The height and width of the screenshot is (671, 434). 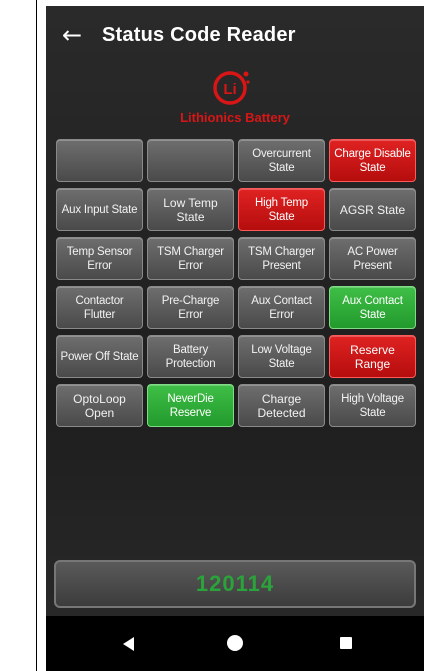 What do you see at coordinates (372, 307) in the screenshot?
I see `status-cell: Aux Contact State` at bounding box center [372, 307].